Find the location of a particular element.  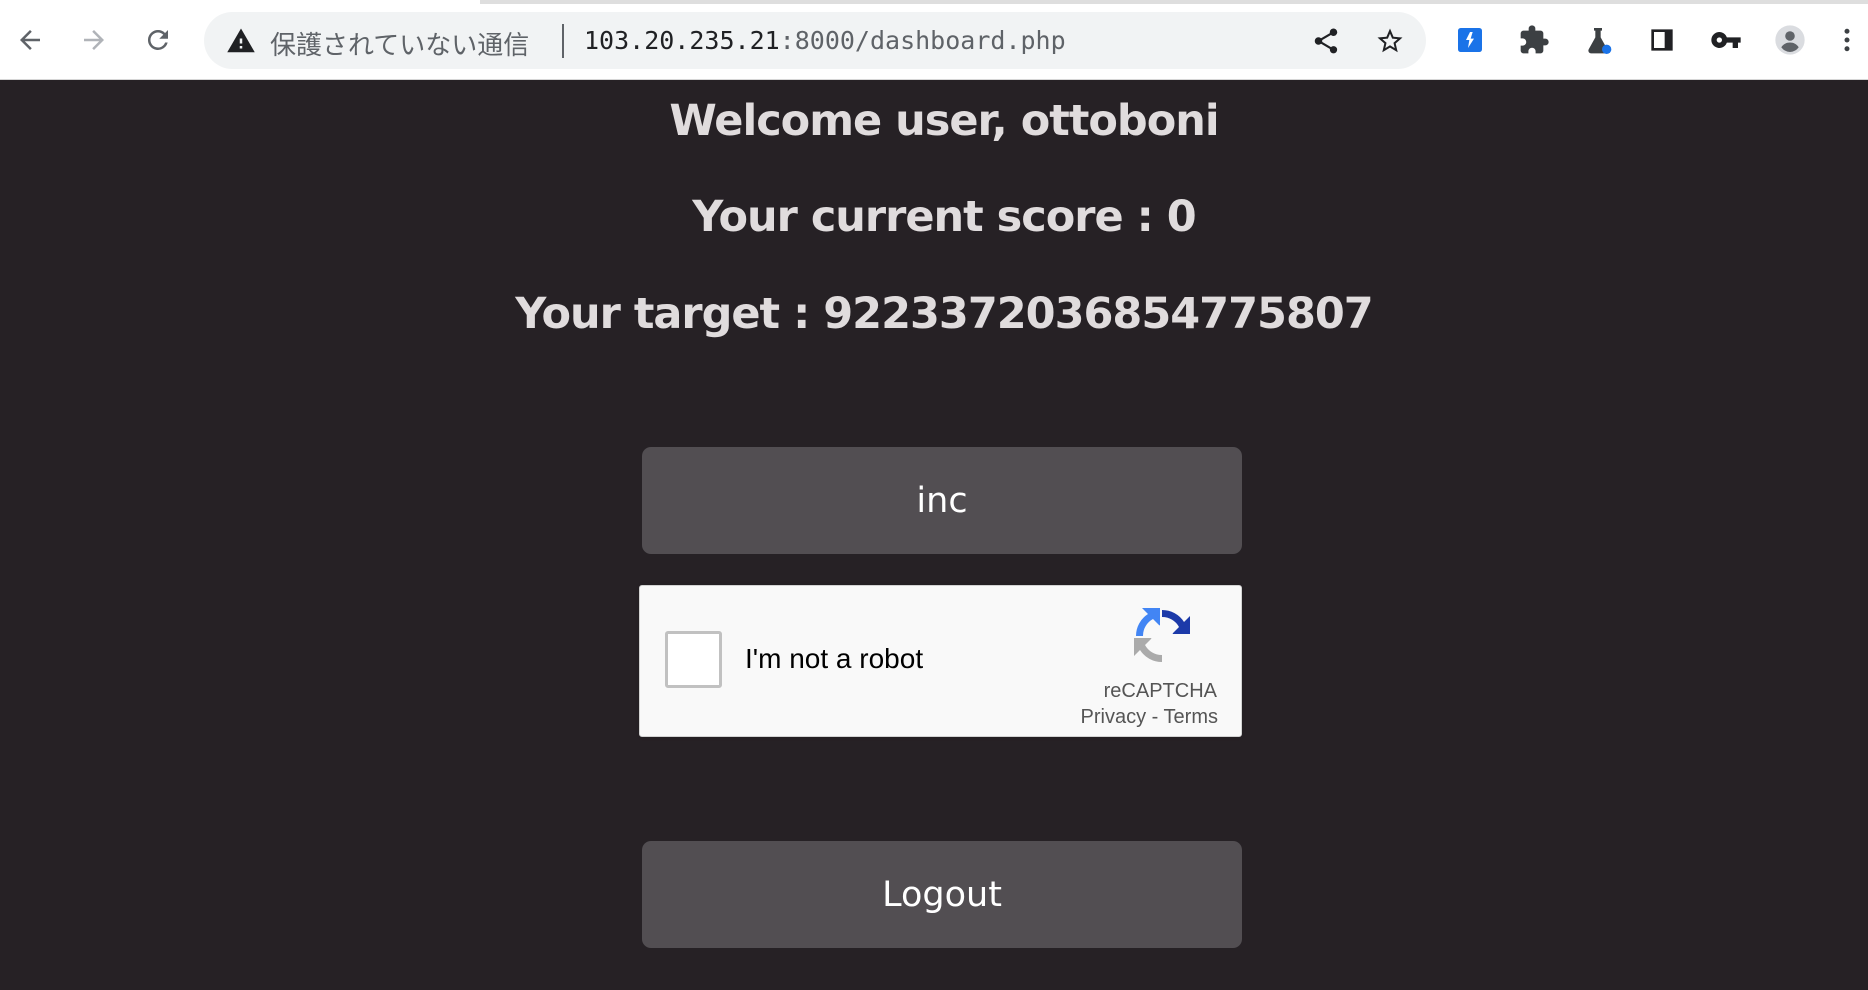

passwords-button is located at coordinates (1726, 40).